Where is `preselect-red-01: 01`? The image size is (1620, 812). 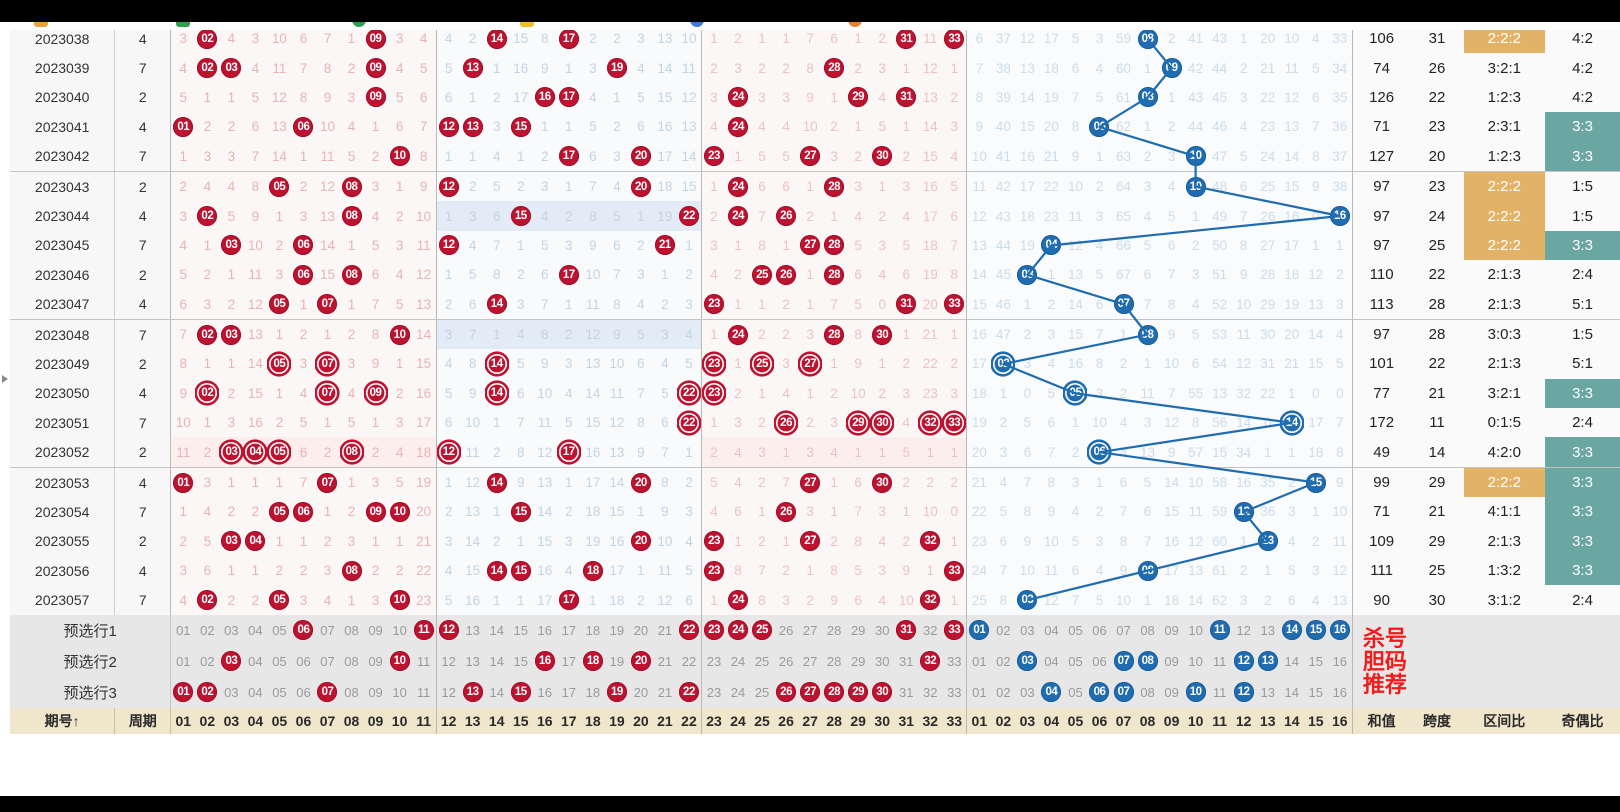 preselect-red-01: 01 is located at coordinates (183, 630).